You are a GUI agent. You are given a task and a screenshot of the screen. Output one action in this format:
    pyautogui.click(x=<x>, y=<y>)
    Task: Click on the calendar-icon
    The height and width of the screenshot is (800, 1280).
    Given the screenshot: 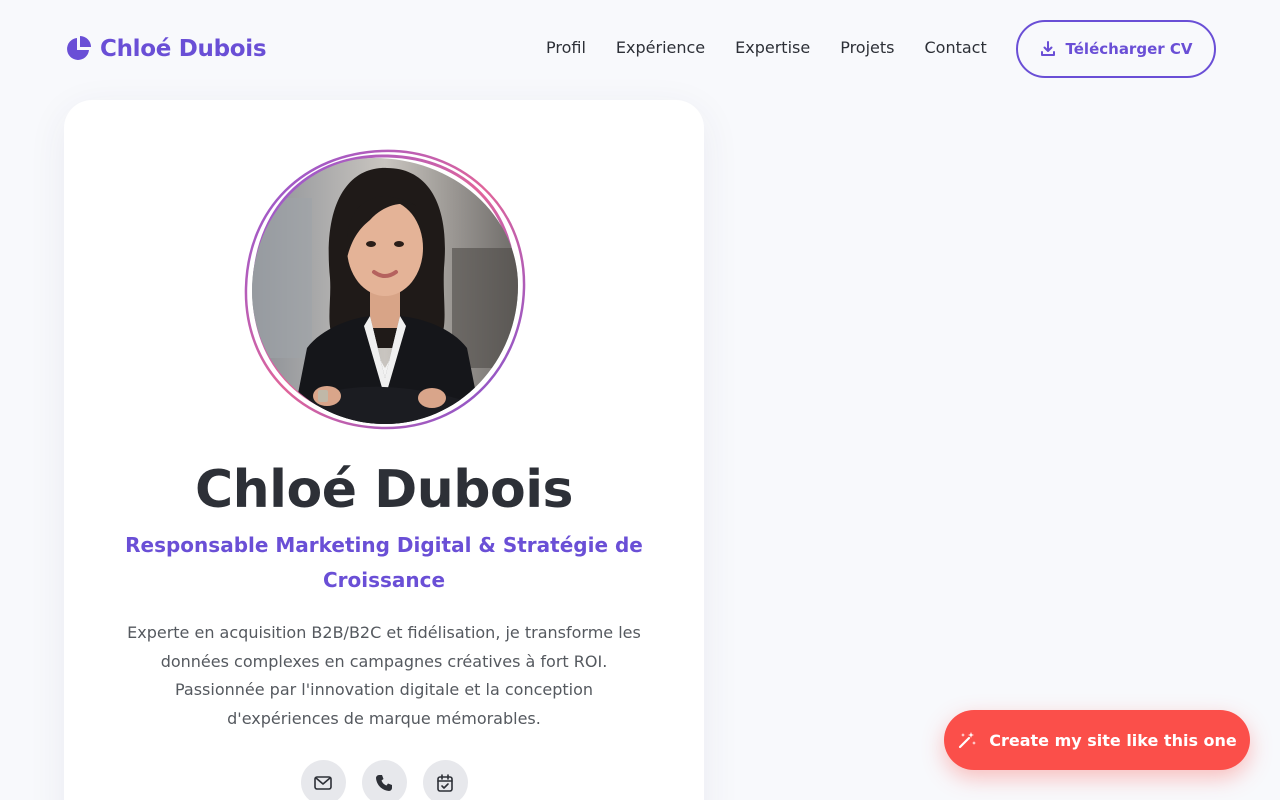 What is the action you would take?
    pyautogui.click(x=445, y=782)
    